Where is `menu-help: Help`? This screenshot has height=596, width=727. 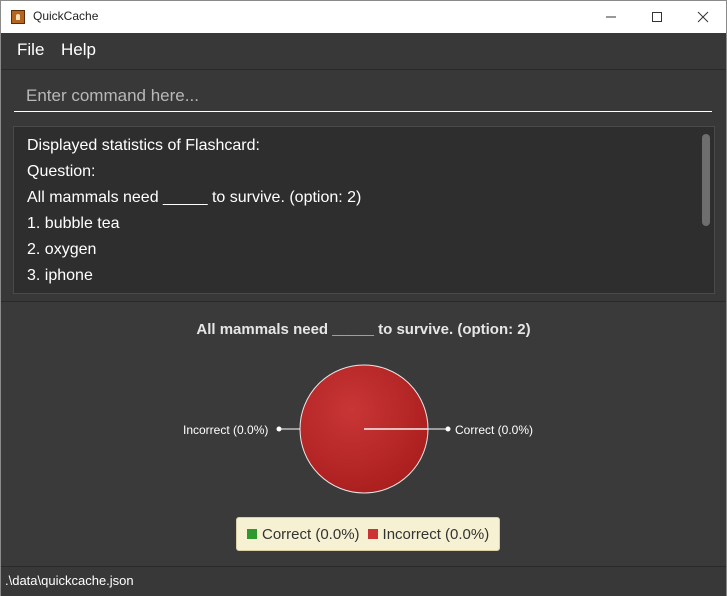
menu-help: Help is located at coordinates (78, 50).